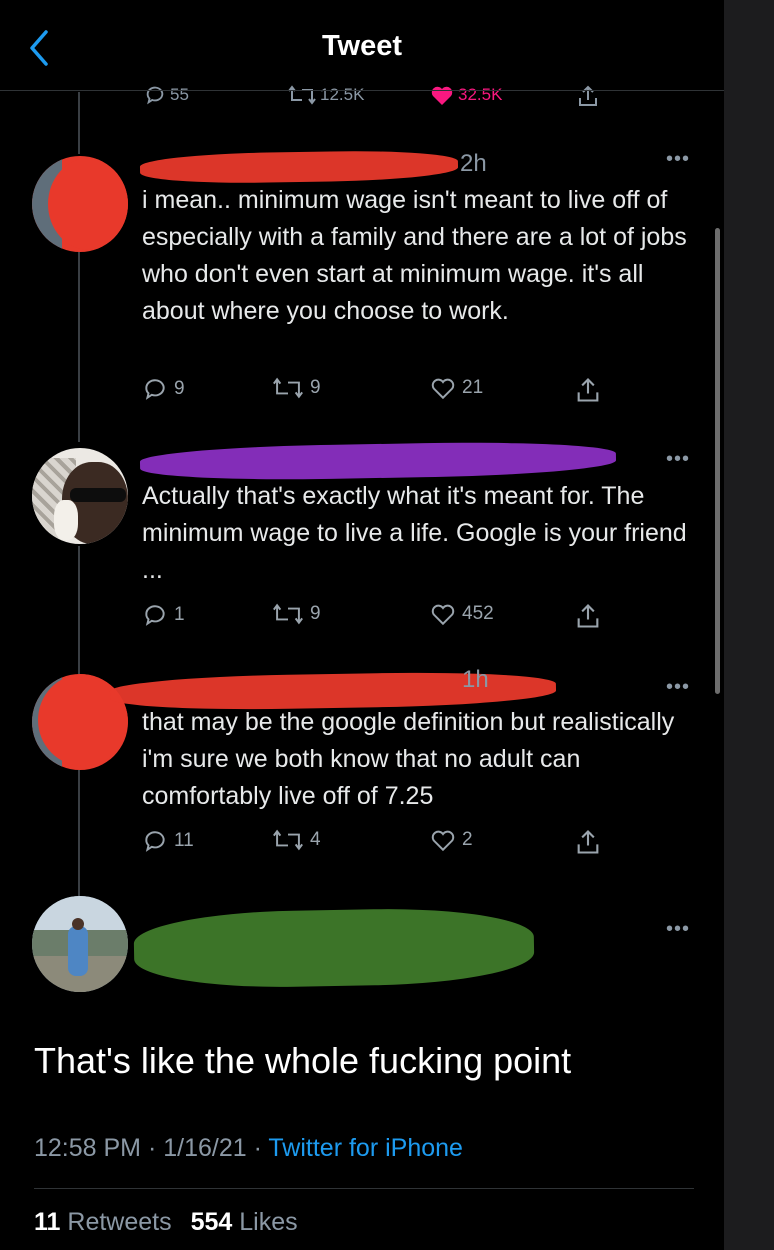 The image size is (774, 1250). Describe the element at coordinates (315, 839) in the screenshot. I see `retweet-count: 4` at that location.